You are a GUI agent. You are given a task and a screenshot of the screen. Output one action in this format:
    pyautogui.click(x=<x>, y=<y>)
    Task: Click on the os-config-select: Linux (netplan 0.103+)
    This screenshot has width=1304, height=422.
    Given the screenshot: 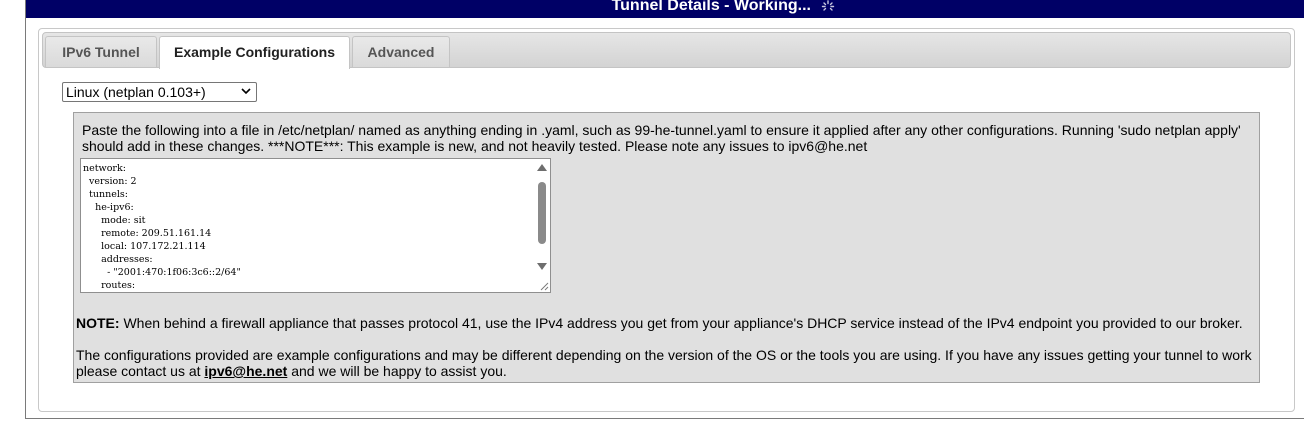 What is the action you would take?
    pyautogui.click(x=159, y=92)
    